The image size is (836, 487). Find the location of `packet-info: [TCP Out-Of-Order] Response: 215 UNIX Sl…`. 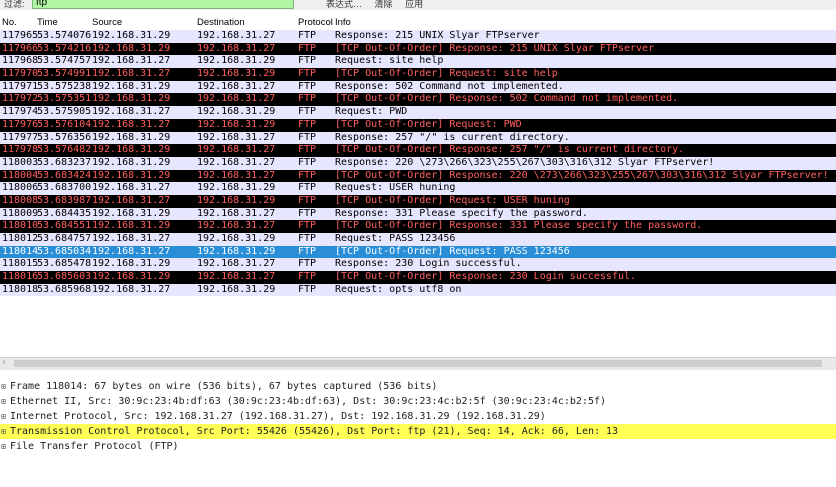

packet-info: [TCP Out-Of-Order] Response: 215 UNIX Sl… is located at coordinates (495, 48).